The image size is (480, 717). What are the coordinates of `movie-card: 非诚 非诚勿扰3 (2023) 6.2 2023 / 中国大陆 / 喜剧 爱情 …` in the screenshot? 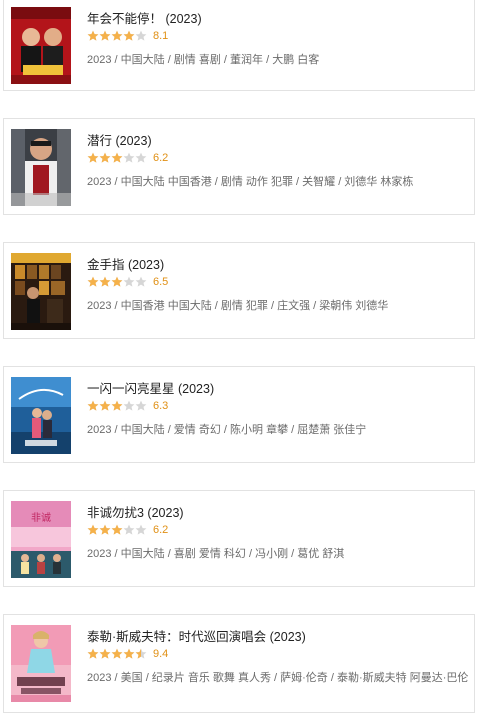 It's located at (239, 538).